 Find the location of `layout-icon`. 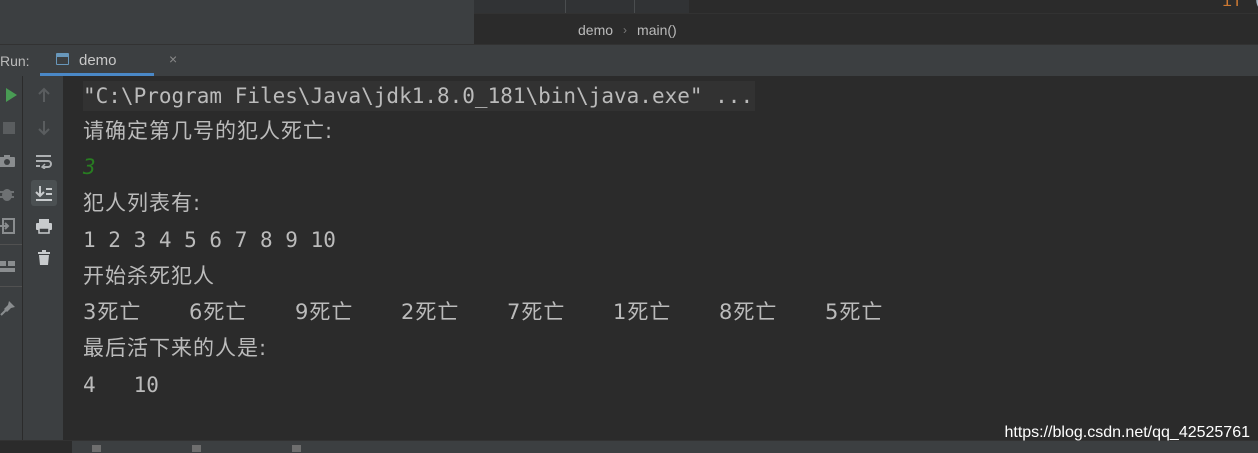

layout-icon is located at coordinates (10, 266).